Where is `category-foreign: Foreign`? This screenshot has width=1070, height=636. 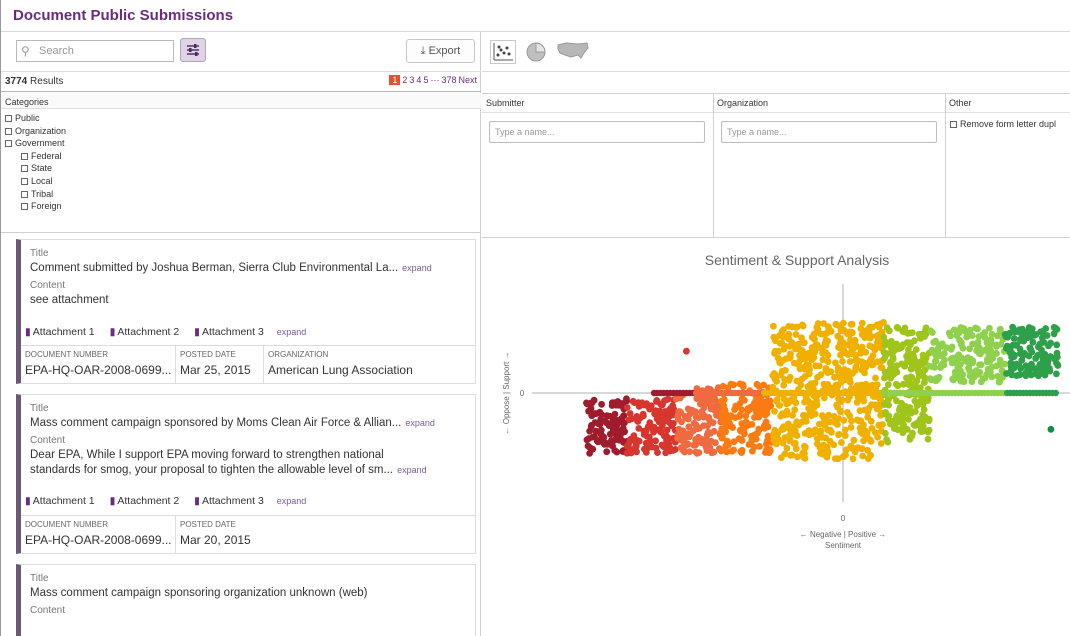 category-foreign: Foreign is located at coordinates (35, 206).